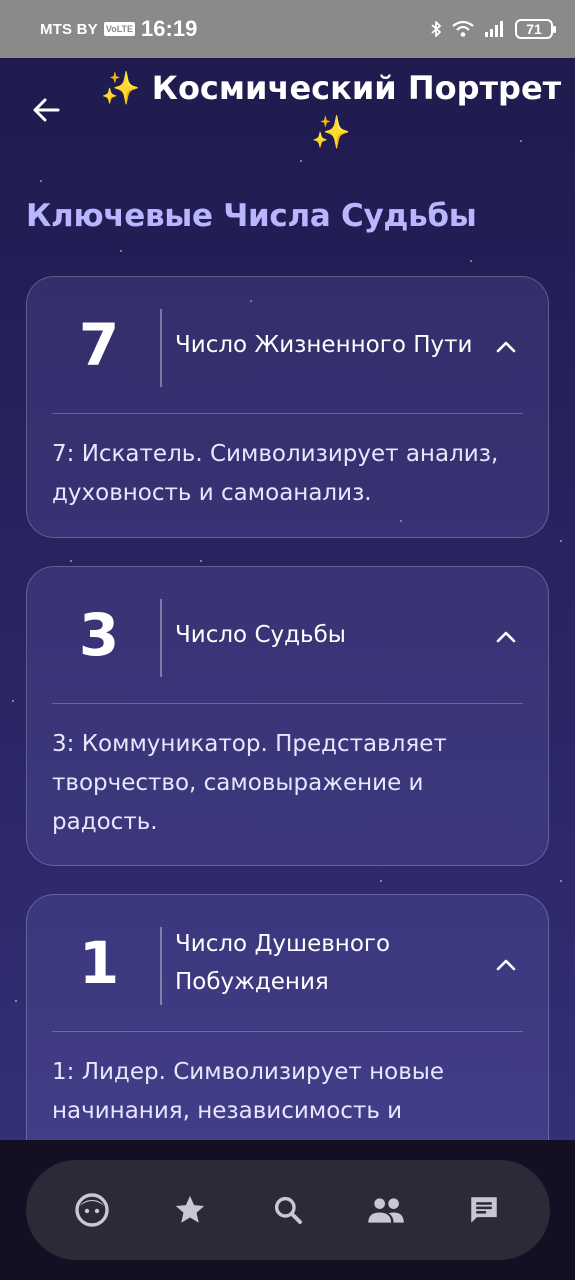 The width and height of the screenshot is (575, 1280). I want to click on section-heading: Ключевые Числа Судьбы, so click(251, 216).